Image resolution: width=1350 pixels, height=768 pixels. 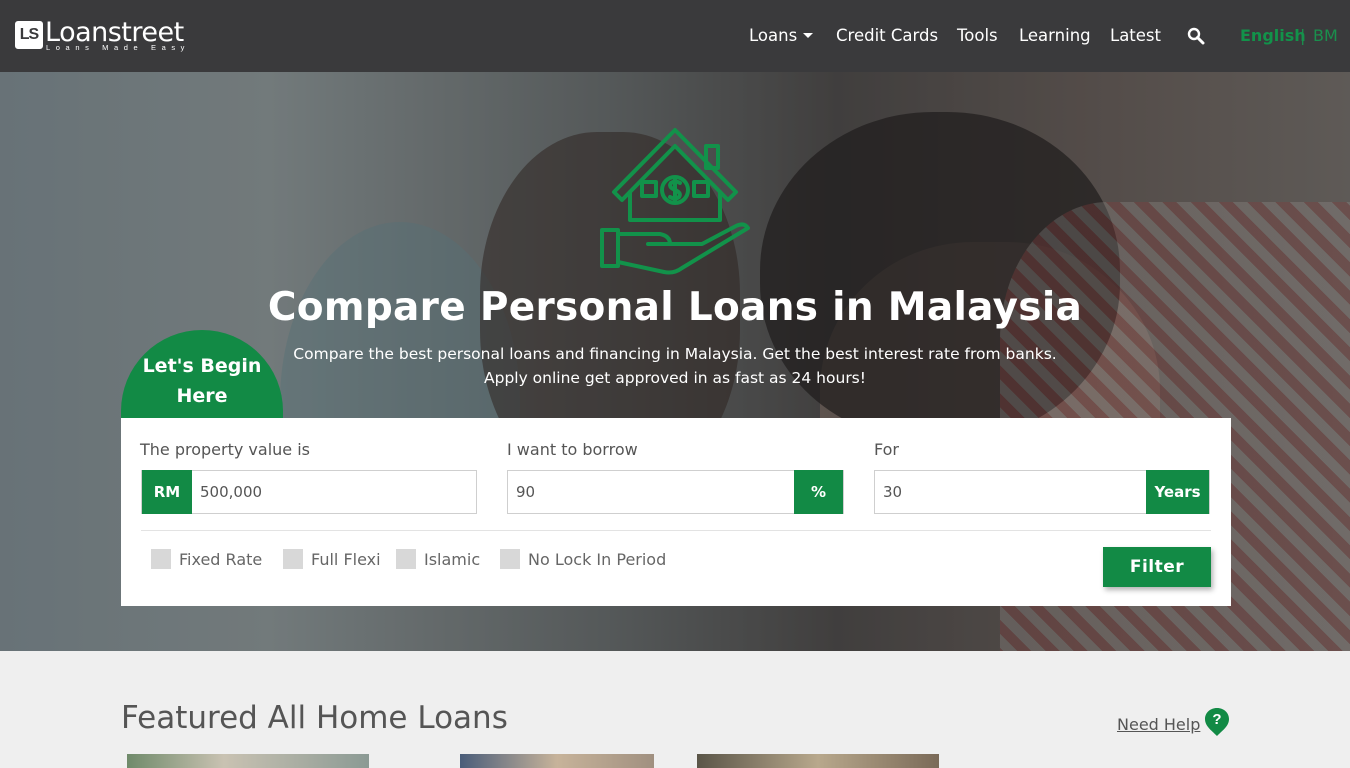 I want to click on lang-bm: BM, so click(x=1325, y=35).